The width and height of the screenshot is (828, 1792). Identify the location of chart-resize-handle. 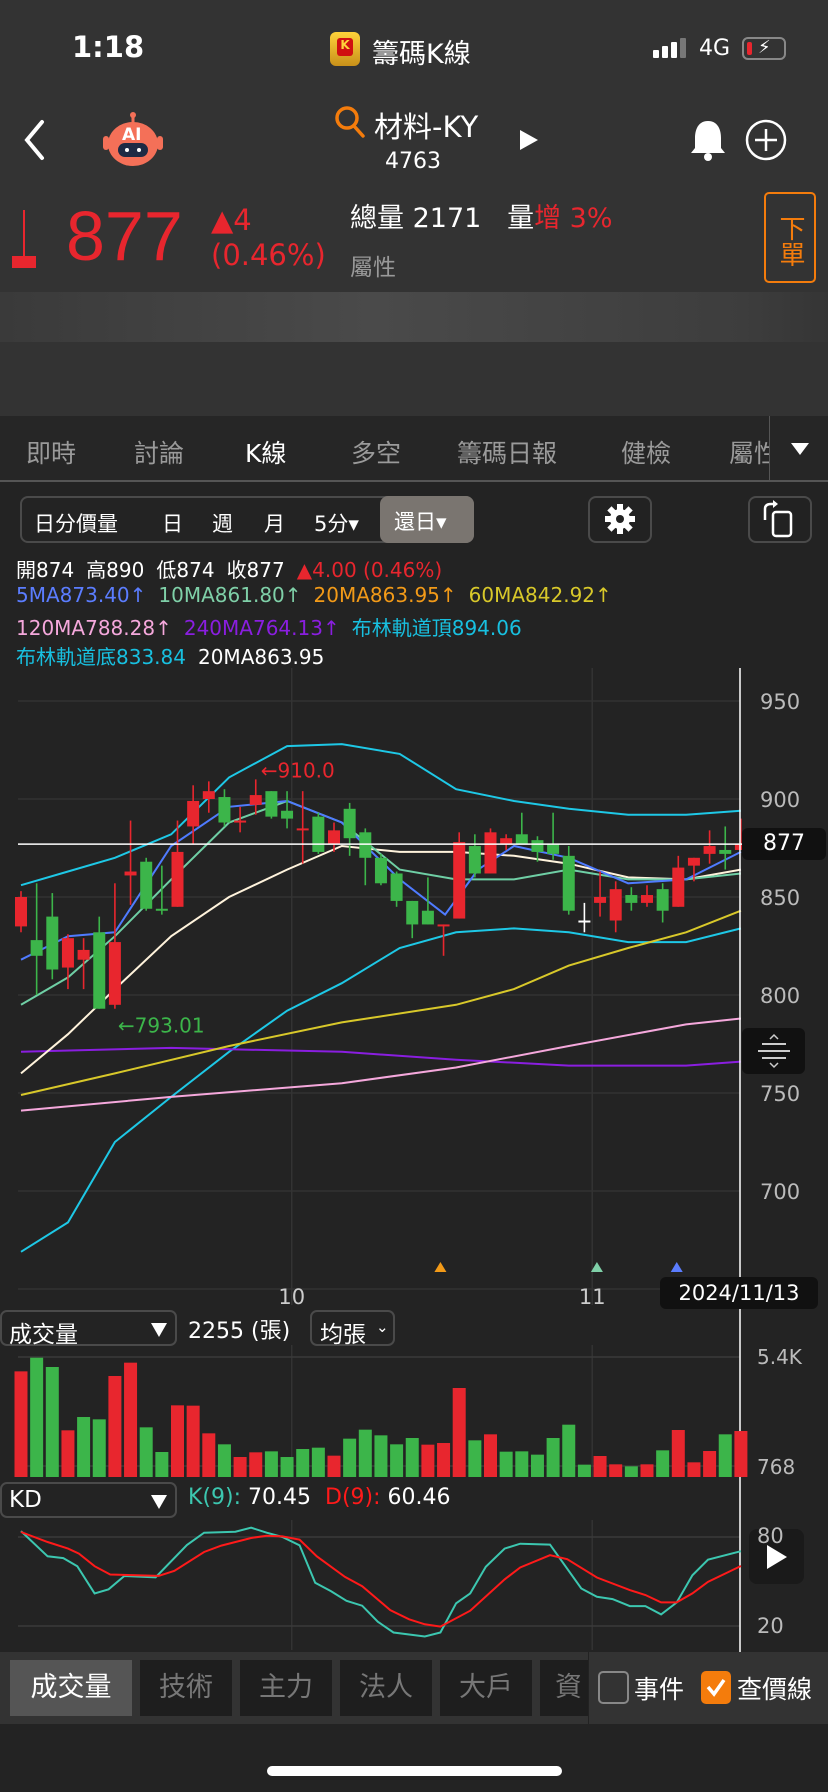
(773, 1051).